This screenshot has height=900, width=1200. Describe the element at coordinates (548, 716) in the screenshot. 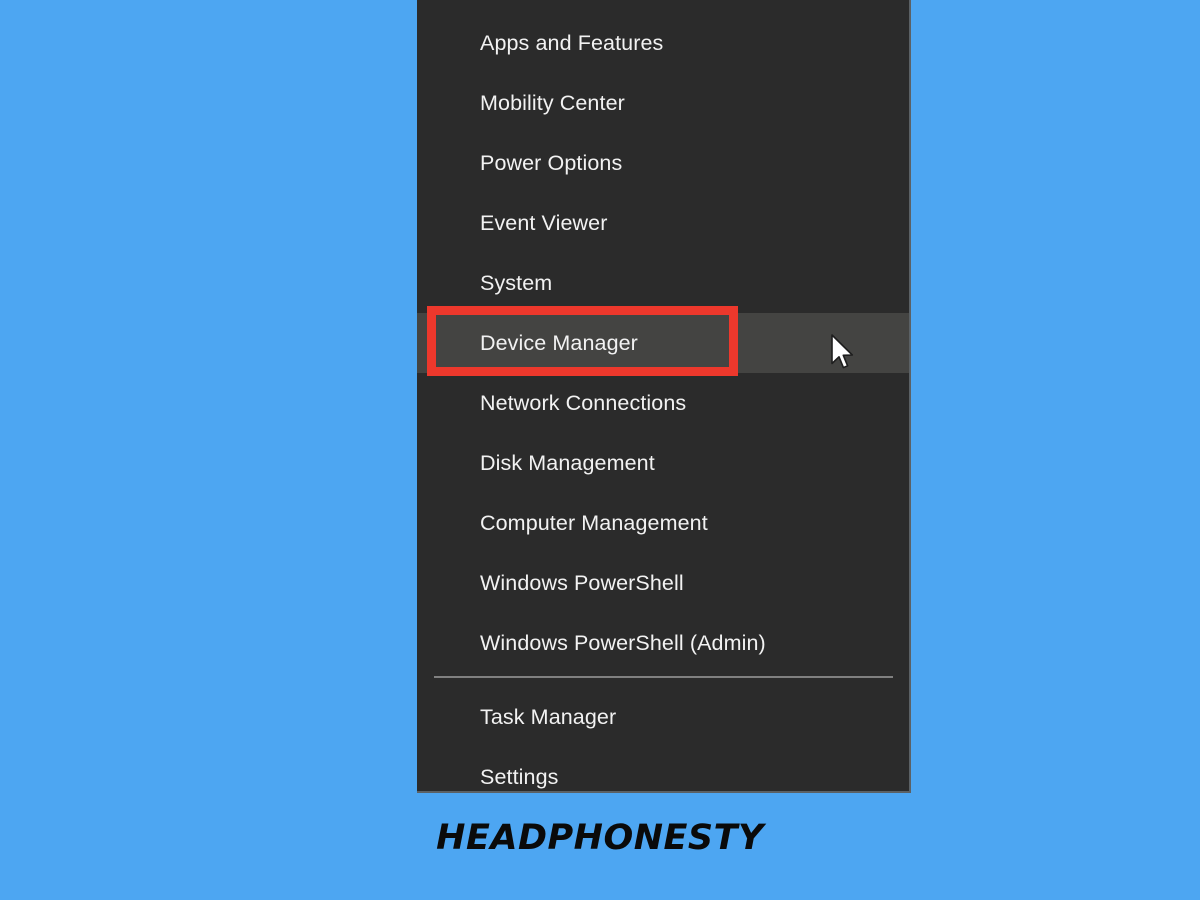

I see `menu-item-label: Task Manager` at that location.